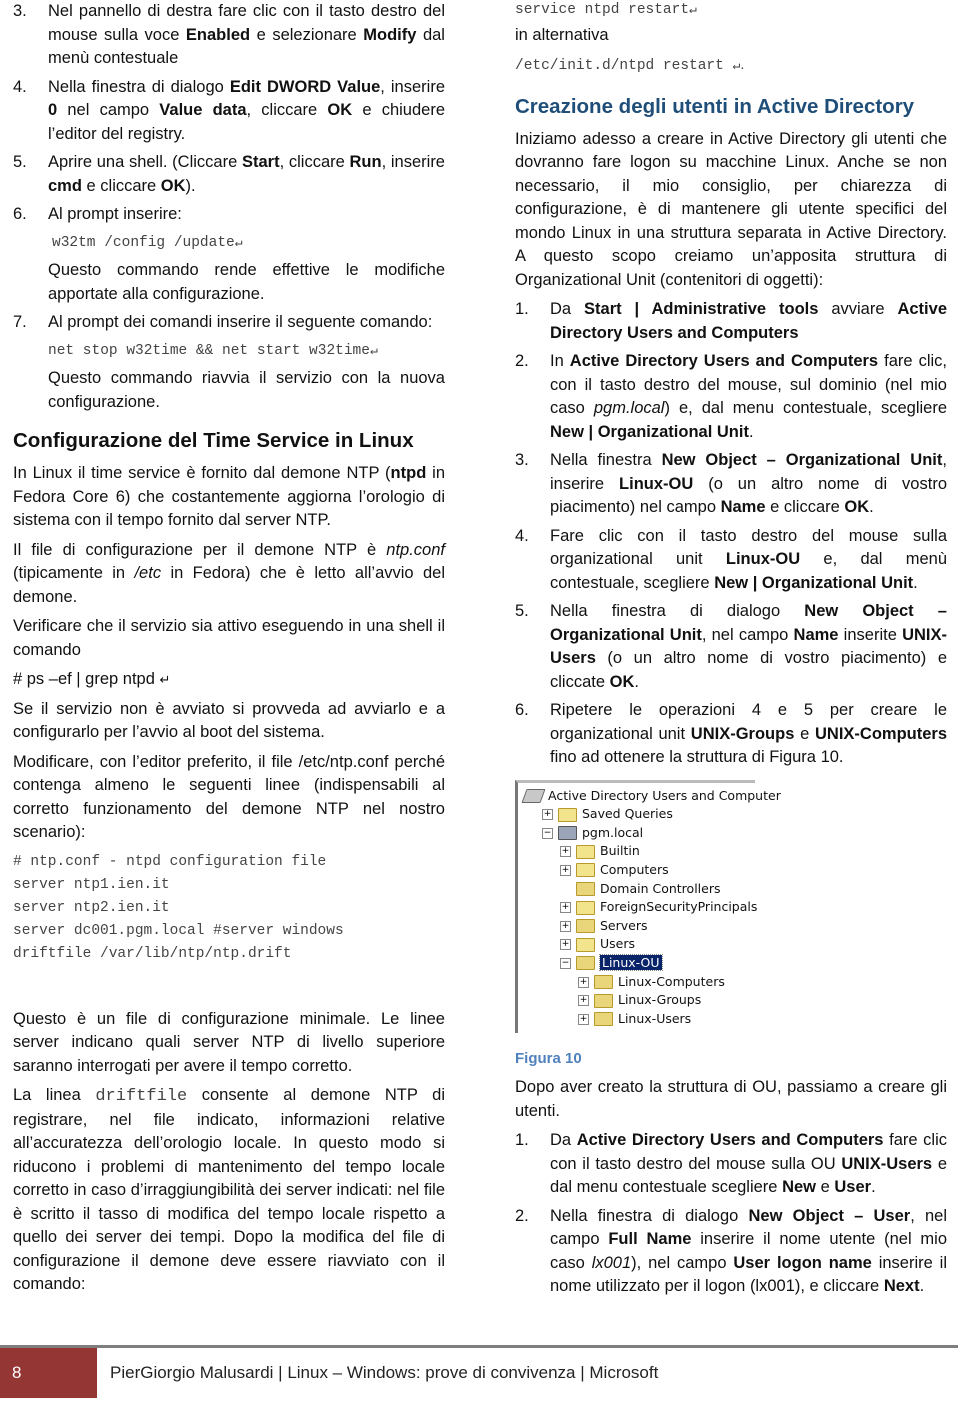 The height and width of the screenshot is (1403, 960). What do you see at coordinates (260, 162) in the screenshot?
I see `bold-term: Start` at bounding box center [260, 162].